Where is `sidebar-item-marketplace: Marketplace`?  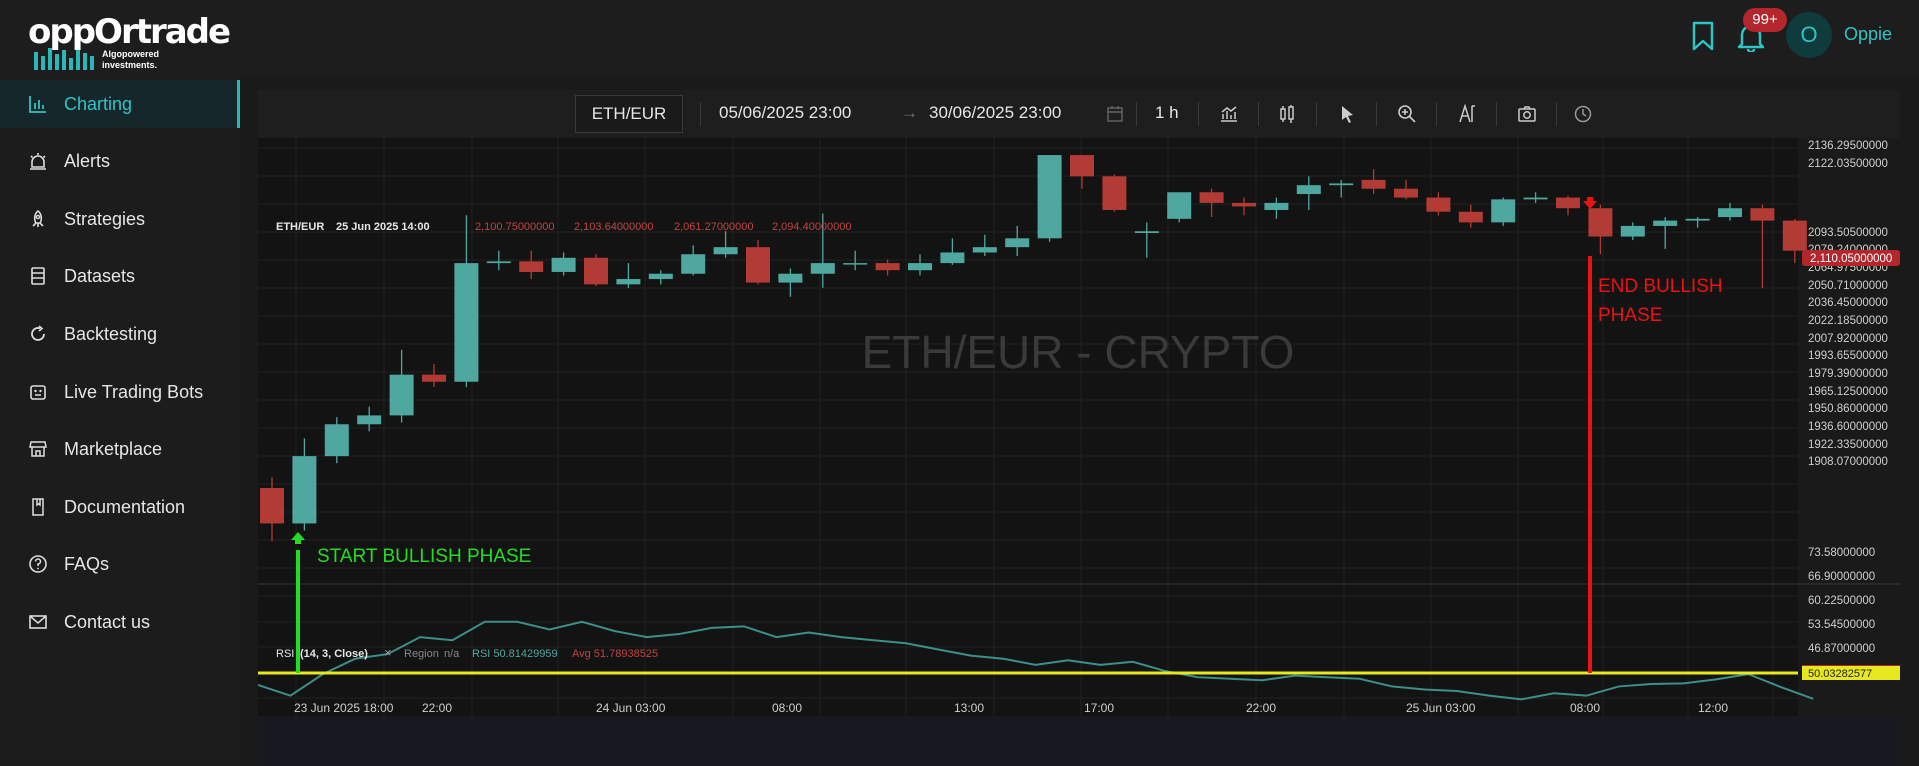 sidebar-item-marketplace: Marketplace is located at coordinates (120, 449).